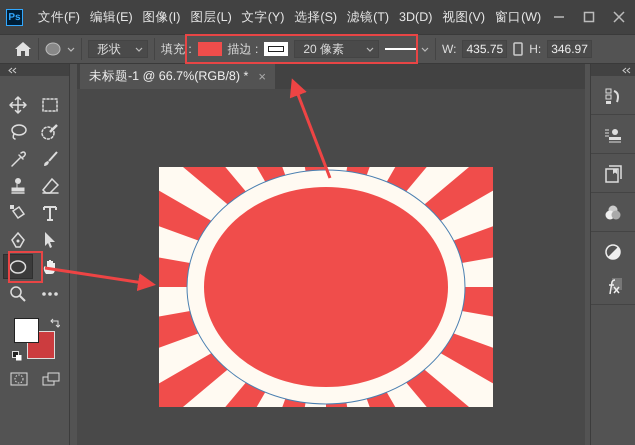  Describe the element at coordinates (49, 131) in the screenshot. I see `brush-selection-icon` at that location.